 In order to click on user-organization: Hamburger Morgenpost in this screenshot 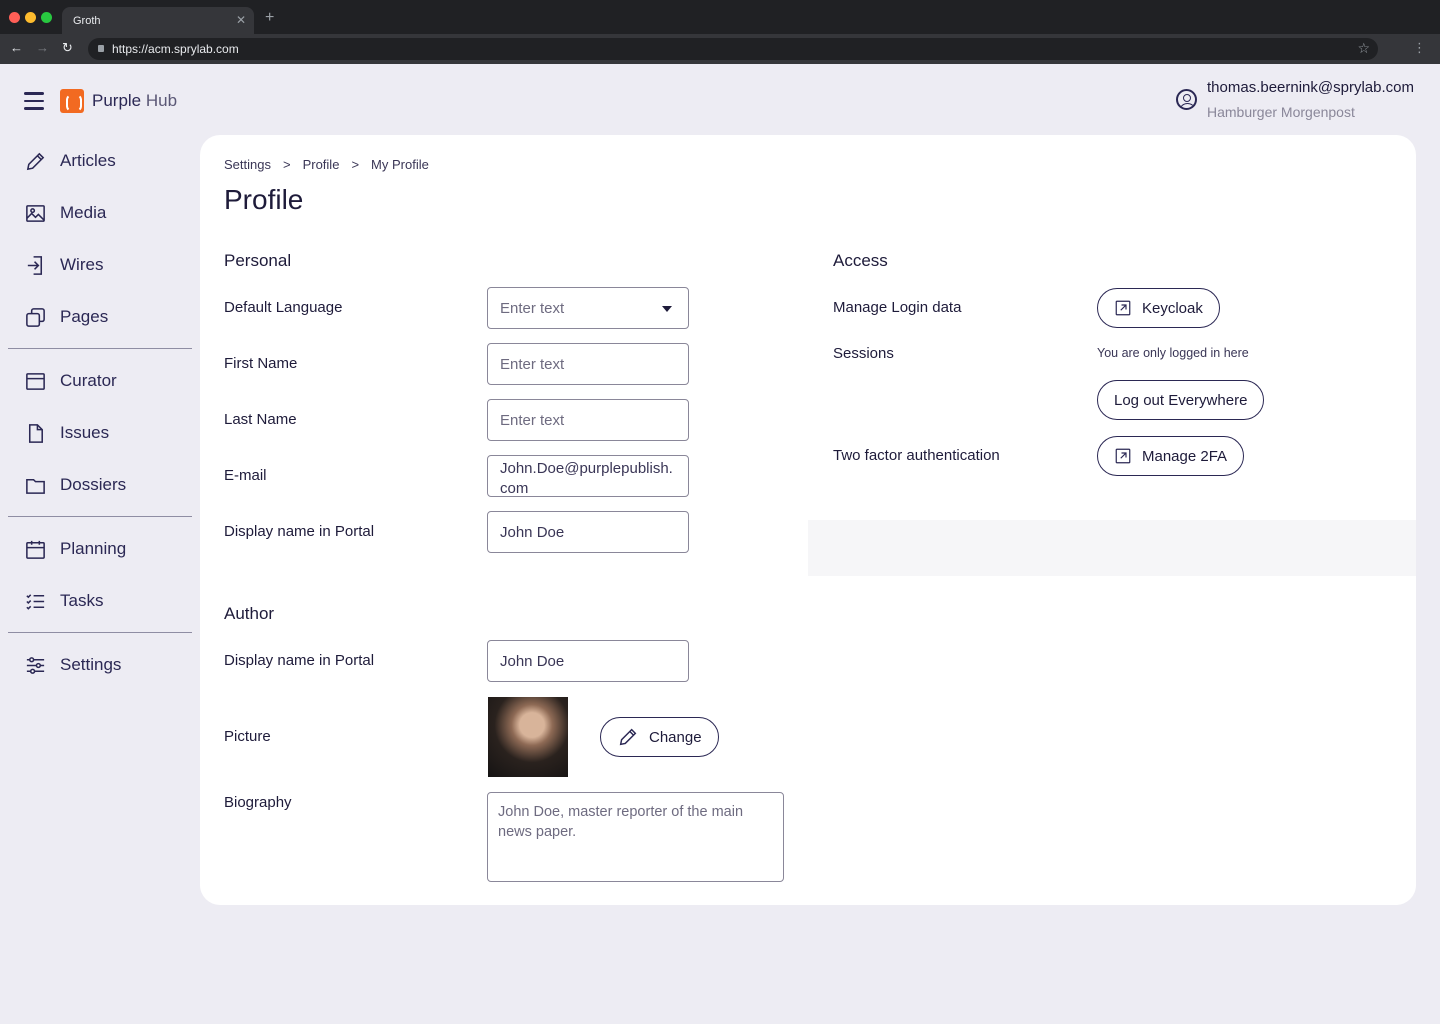, I will do `click(1281, 112)`.